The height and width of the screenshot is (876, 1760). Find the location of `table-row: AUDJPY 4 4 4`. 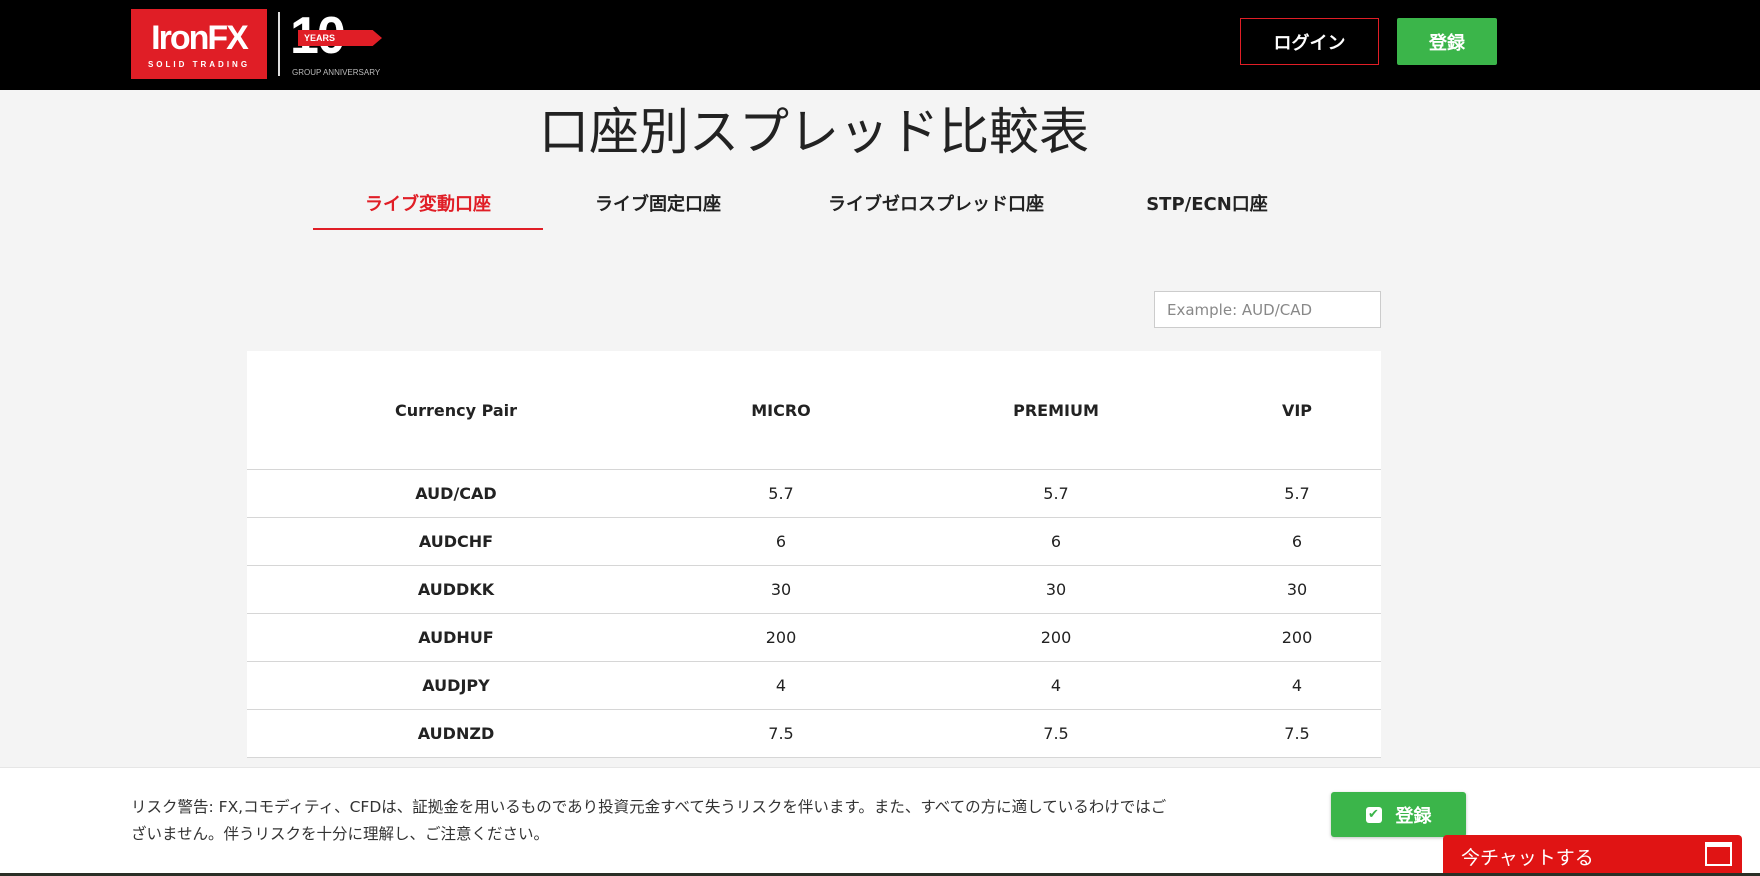

table-row: AUDJPY 4 4 4 is located at coordinates (814, 686).